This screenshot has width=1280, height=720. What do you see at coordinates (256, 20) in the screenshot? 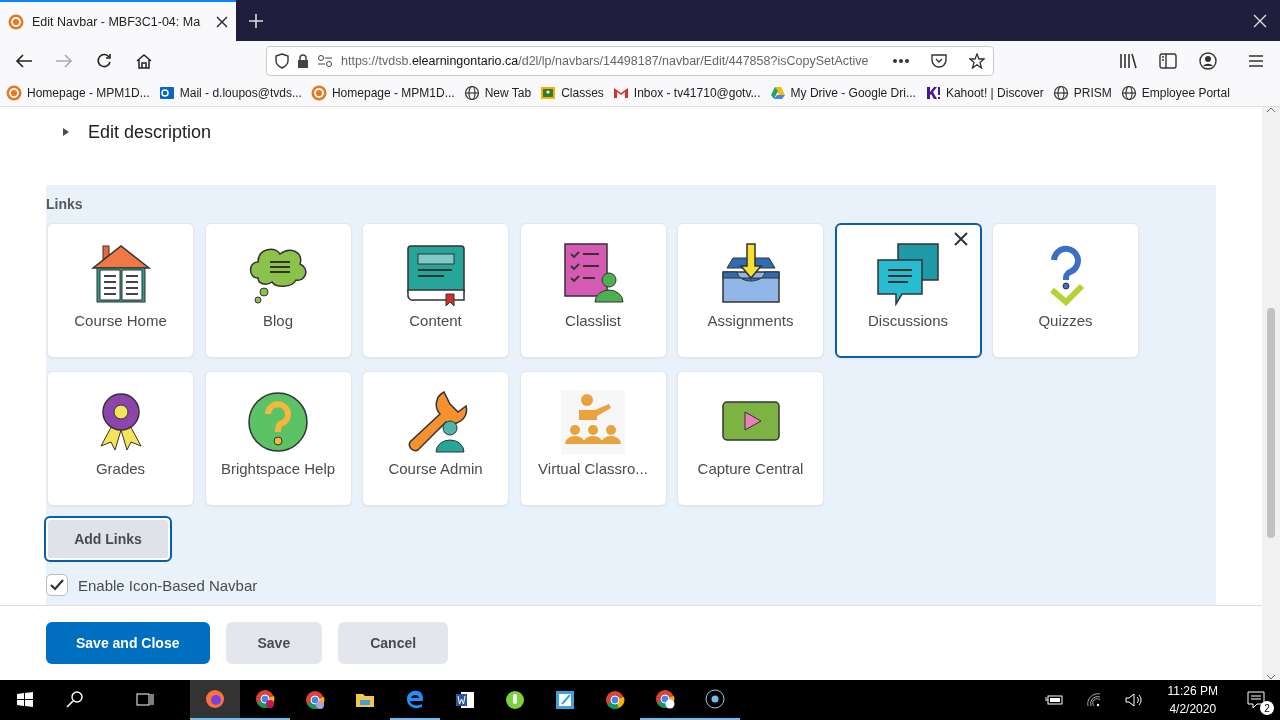
I see `new-tab-icon` at bounding box center [256, 20].